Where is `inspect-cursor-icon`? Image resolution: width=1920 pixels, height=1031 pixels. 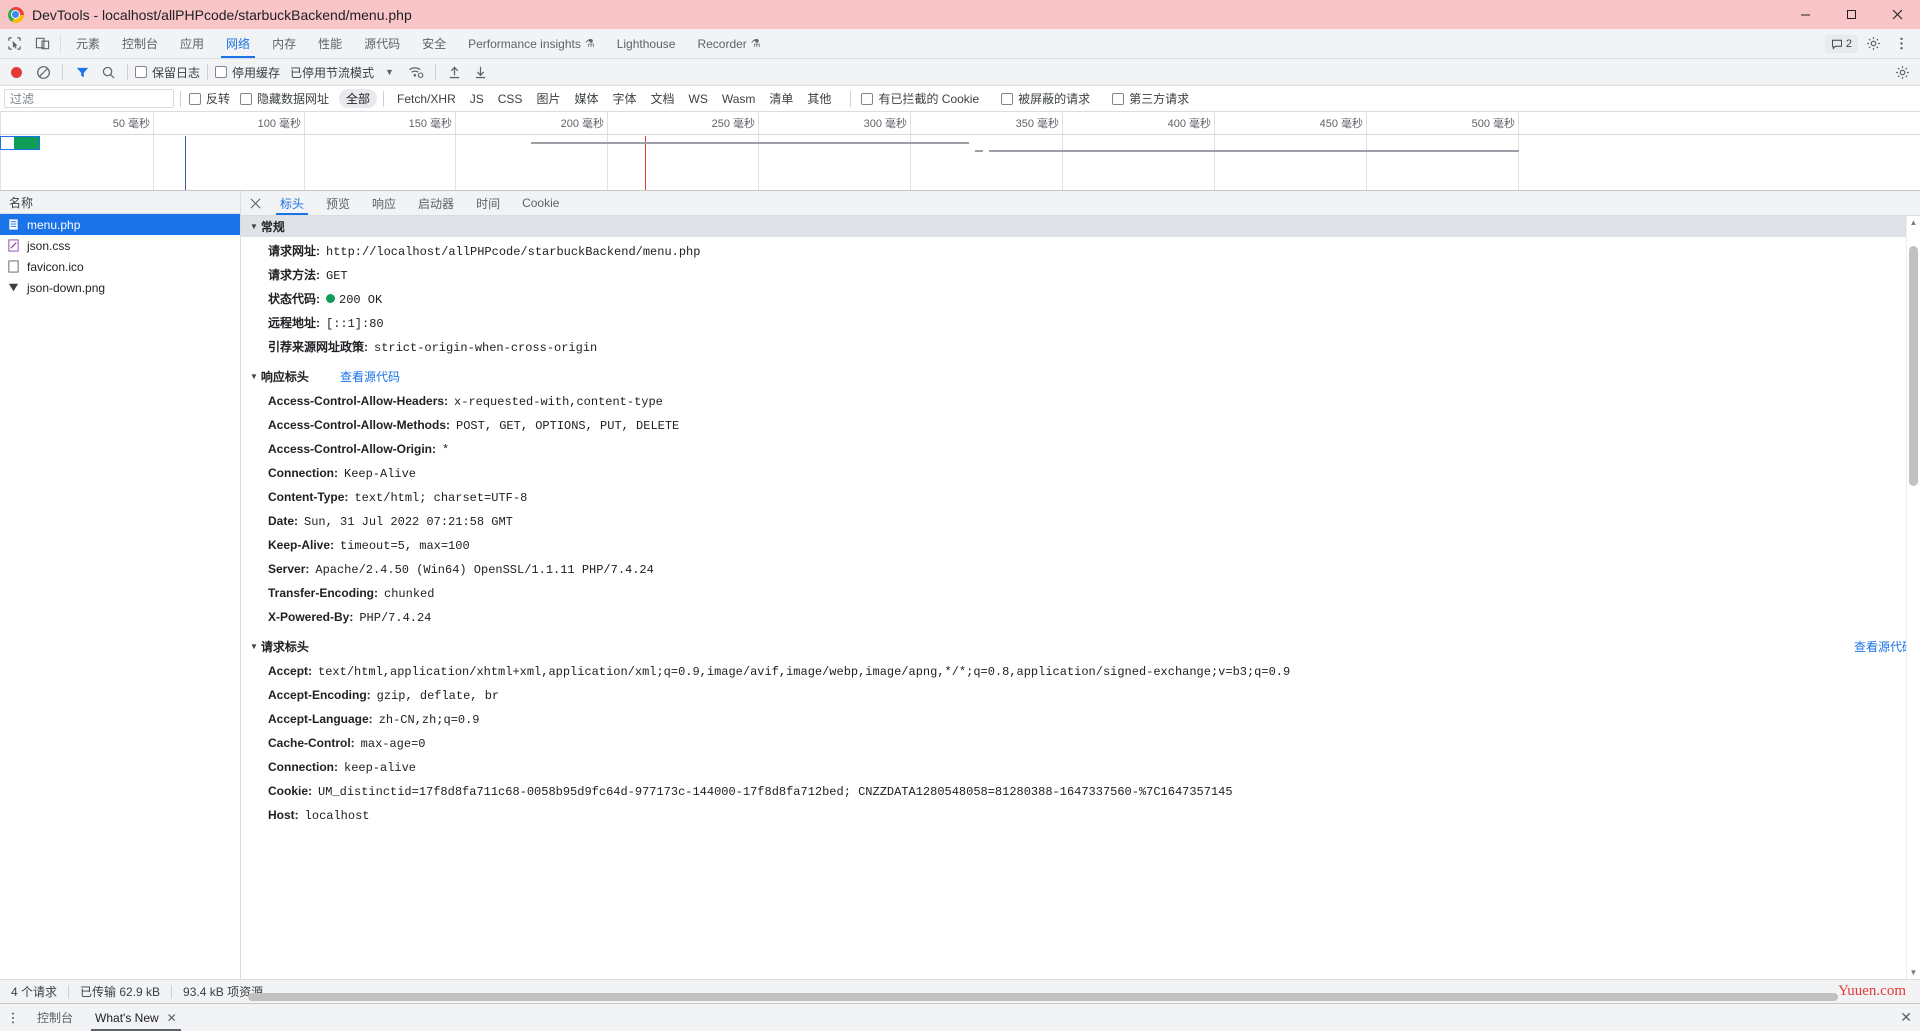
inspect-cursor-icon is located at coordinates (14, 43).